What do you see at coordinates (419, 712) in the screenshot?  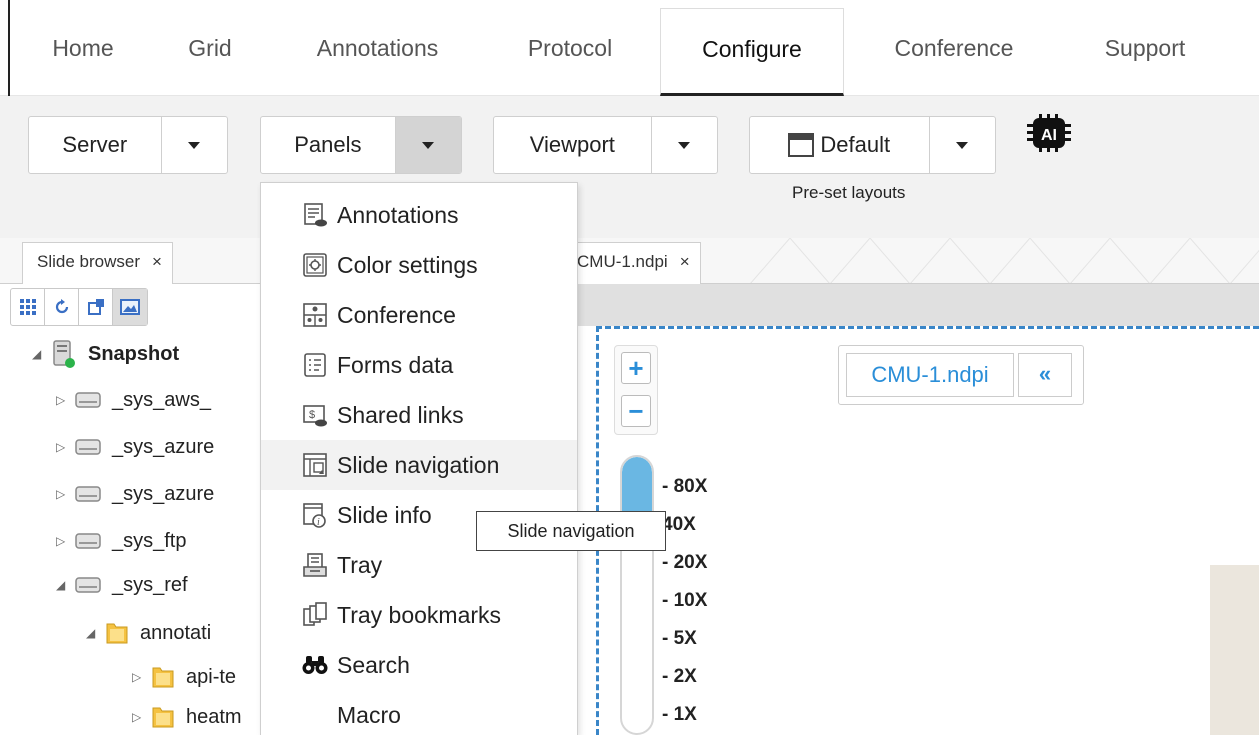 I see `menu-item-macro: Macro` at bounding box center [419, 712].